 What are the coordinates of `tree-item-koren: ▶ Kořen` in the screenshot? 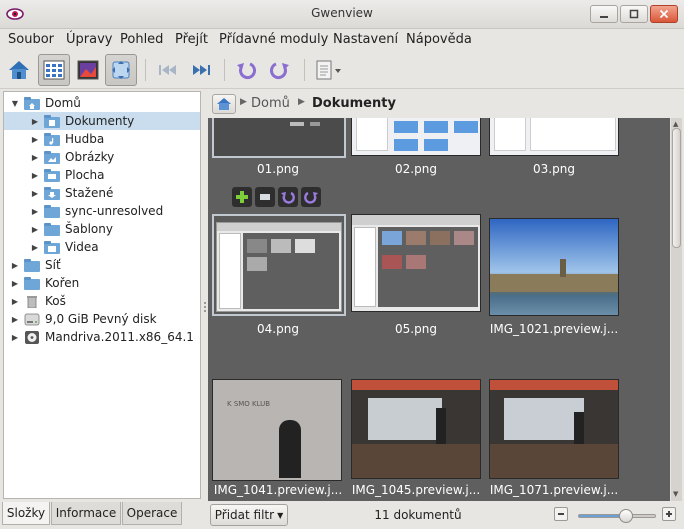 It's located at (102, 283).